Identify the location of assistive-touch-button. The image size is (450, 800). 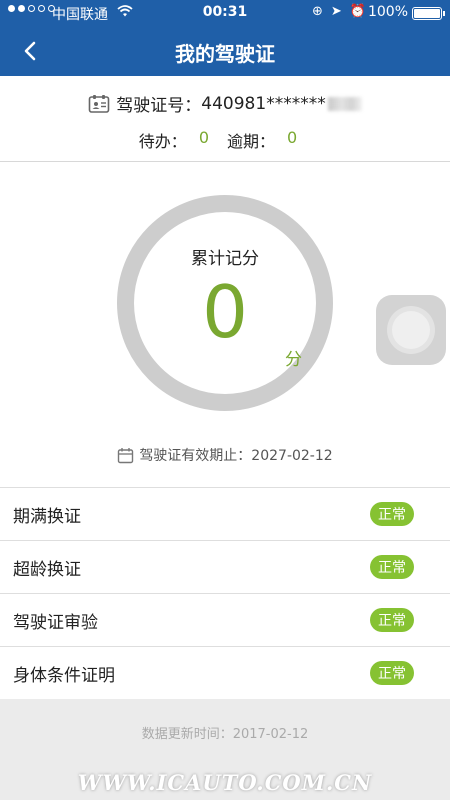
(411, 330).